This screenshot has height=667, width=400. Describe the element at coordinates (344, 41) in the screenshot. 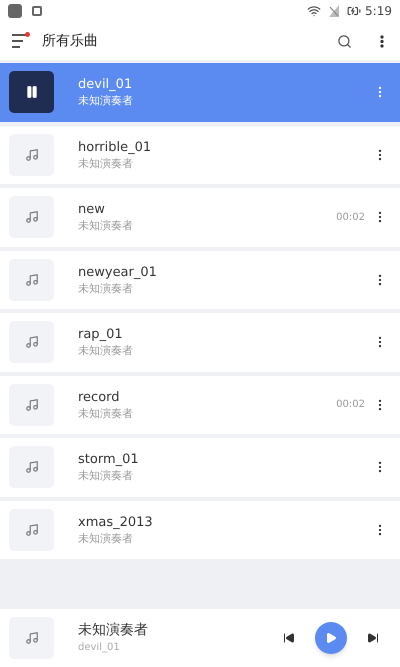

I see `search-icon` at that location.